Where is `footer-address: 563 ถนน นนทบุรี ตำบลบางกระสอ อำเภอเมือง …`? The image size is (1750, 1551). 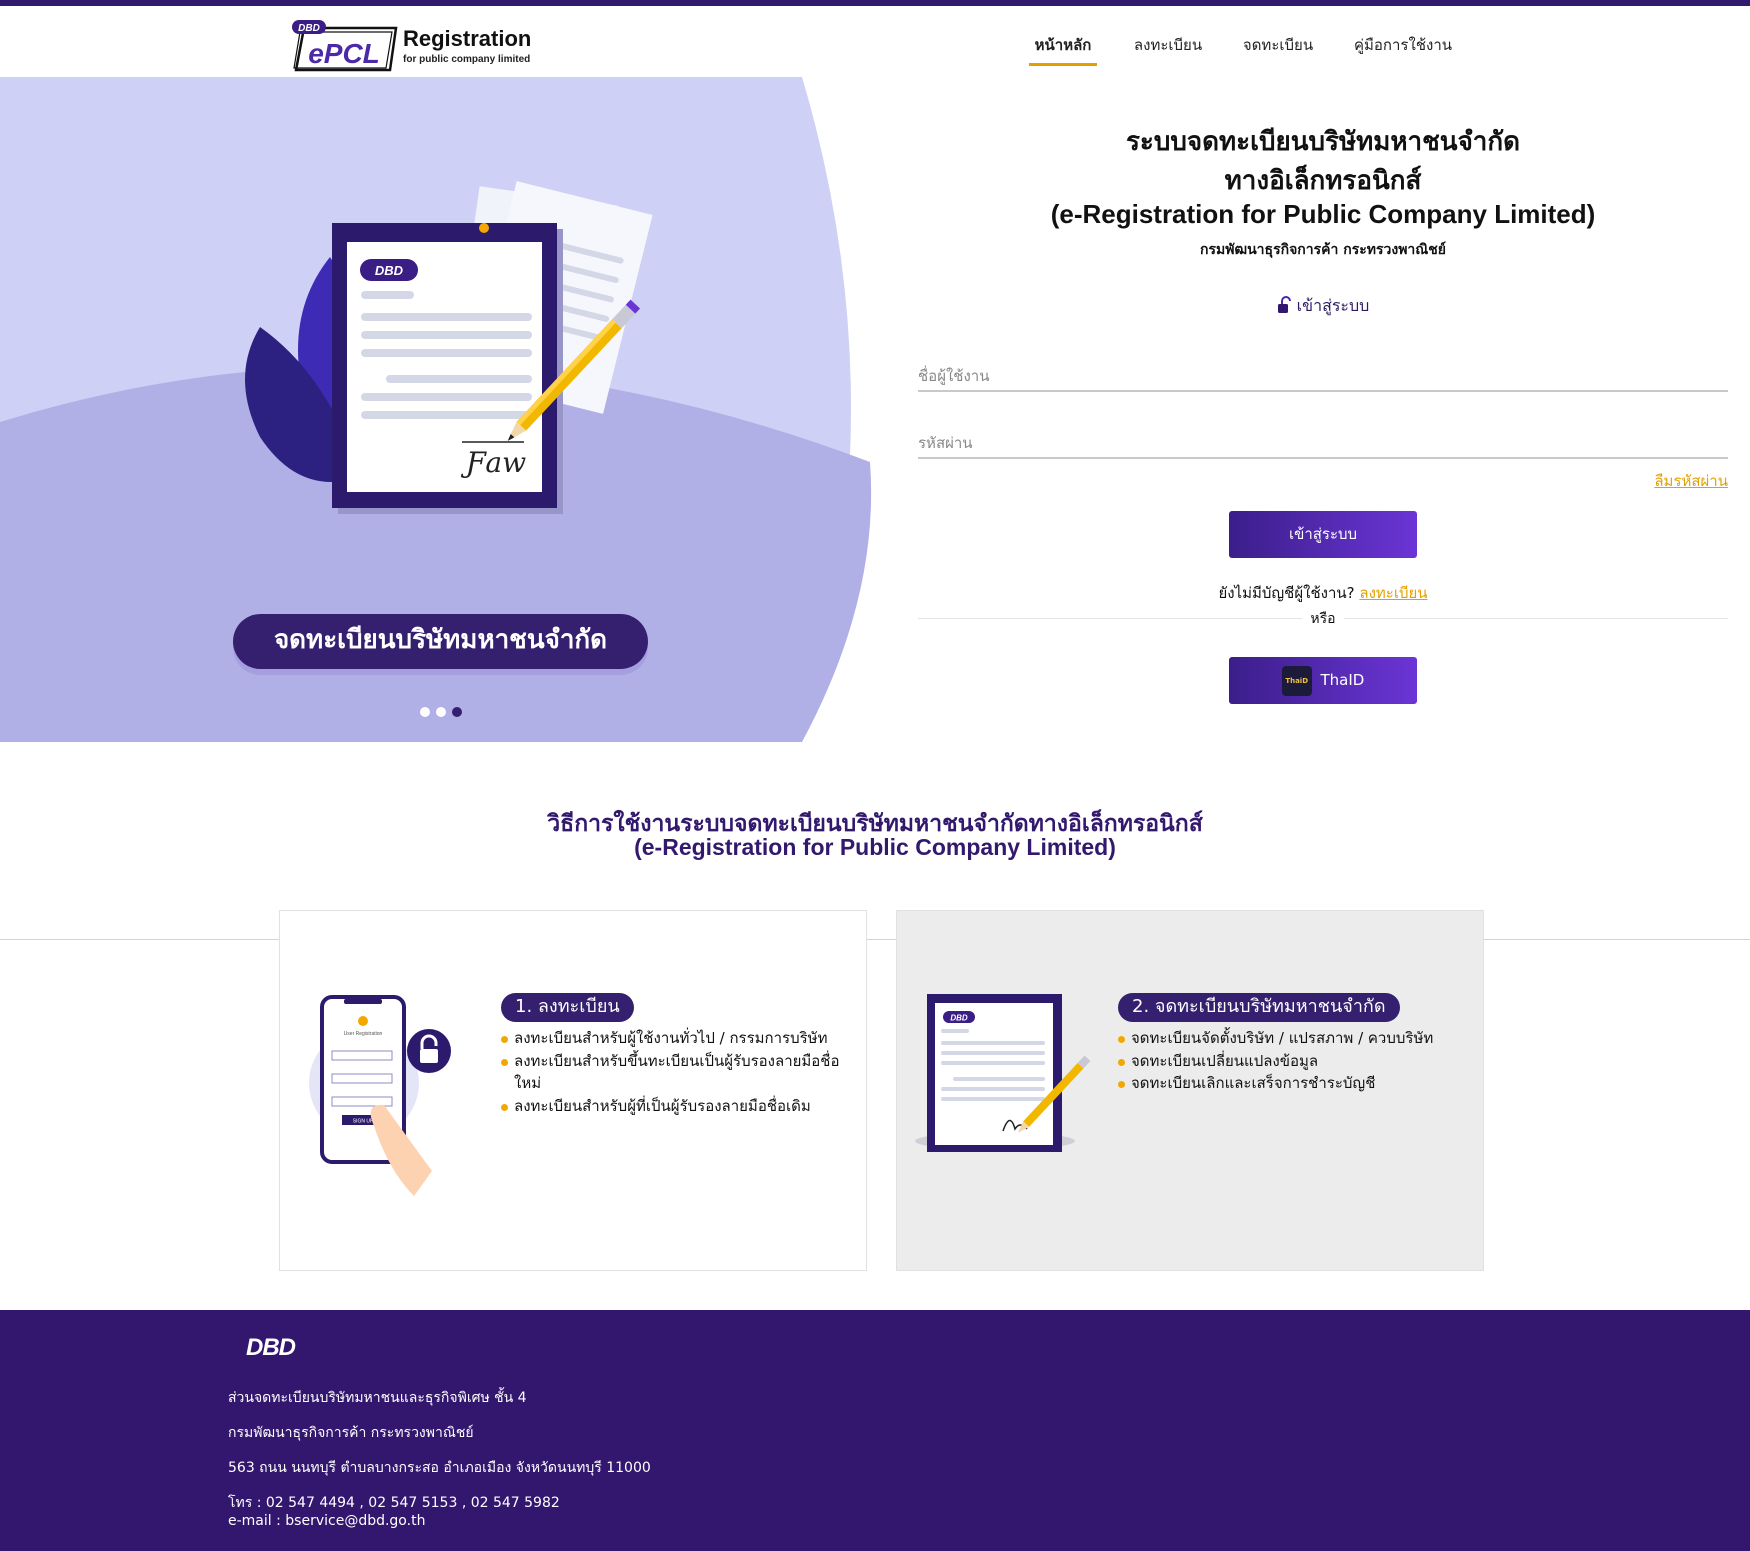 footer-address: 563 ถนน นนทบุรี ตำบลบางกระสอ อำเภอเมือง … is located at coordinates (439, 1468).